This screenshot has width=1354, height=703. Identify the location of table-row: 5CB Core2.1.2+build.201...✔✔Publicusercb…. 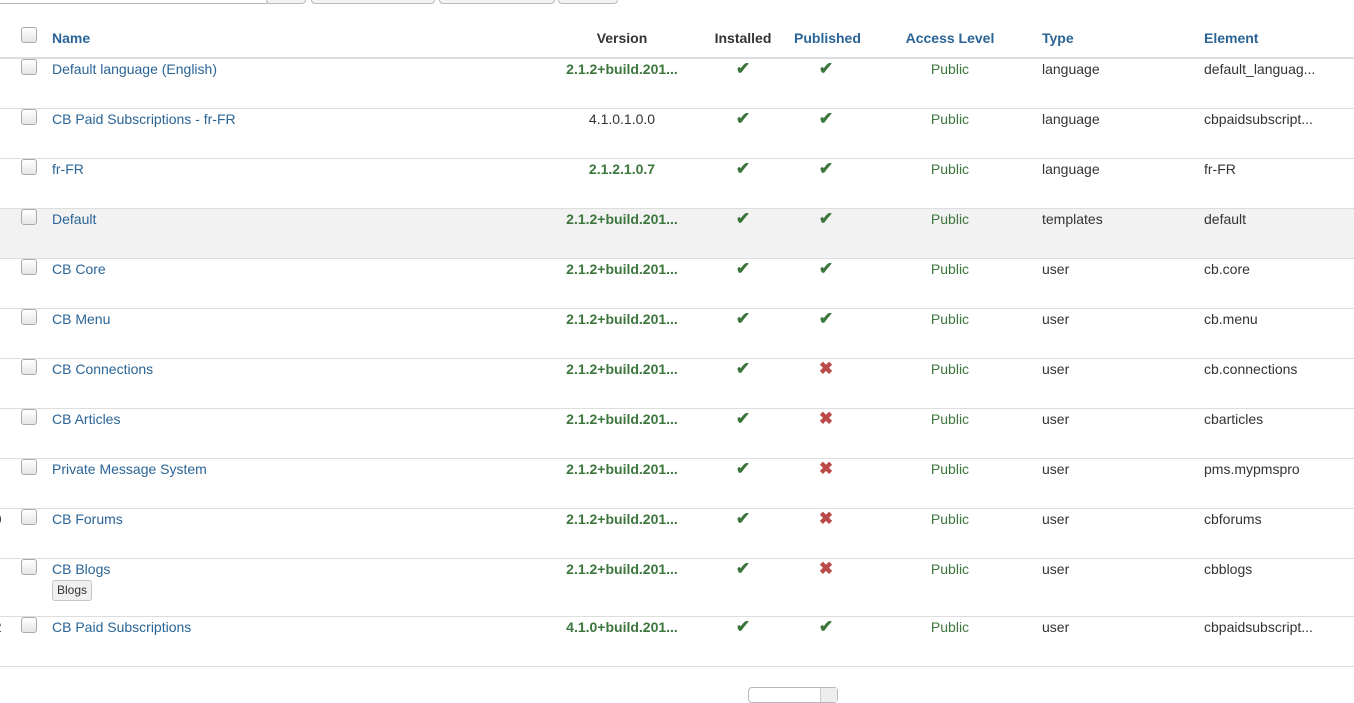
(677, 283).